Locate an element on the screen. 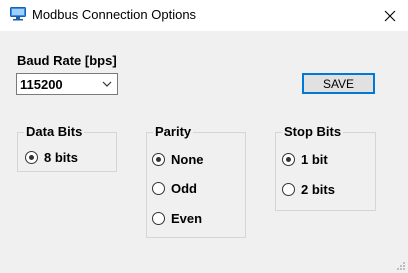 The image size is (408, 273). title-bar: Modbus Connection Options is located at coordinates (204, 15).